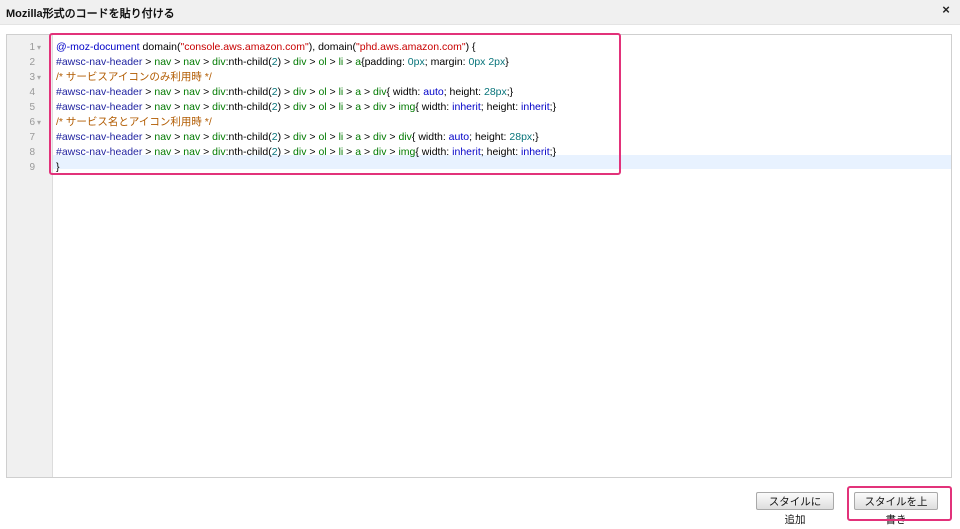  I want to click on code-token: ) {, so click(470, 47).